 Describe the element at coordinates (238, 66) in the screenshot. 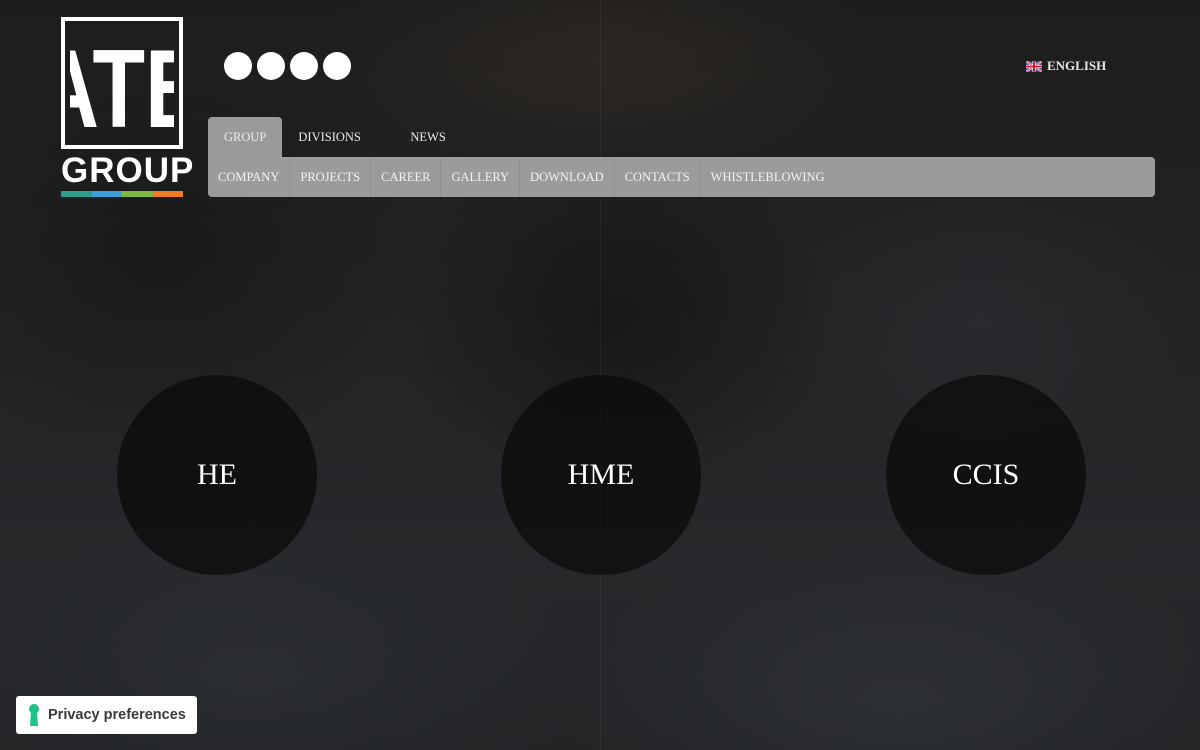

I see `facebook-icon` at that location.